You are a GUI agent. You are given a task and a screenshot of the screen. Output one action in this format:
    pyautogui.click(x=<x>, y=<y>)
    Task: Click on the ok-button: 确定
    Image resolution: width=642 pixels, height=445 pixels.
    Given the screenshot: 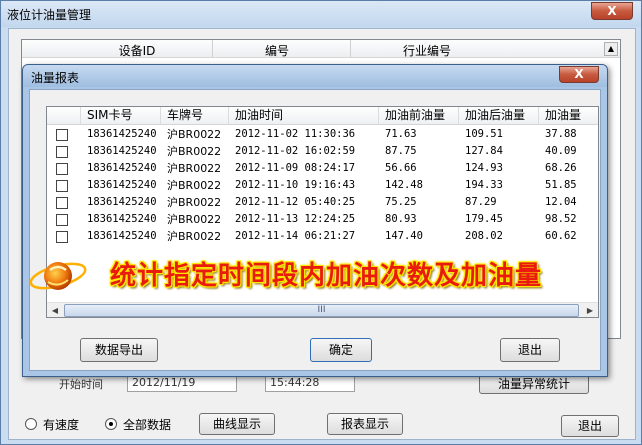 What is the action you would take?
    pyautogui.click(x=341, y=350)
    